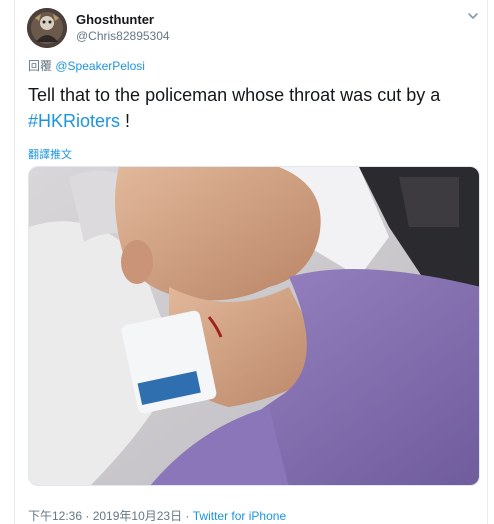 The image size is (494, 524). I want to click on reply-mention-link: @SpeakerPelosi, so click(100, 66).